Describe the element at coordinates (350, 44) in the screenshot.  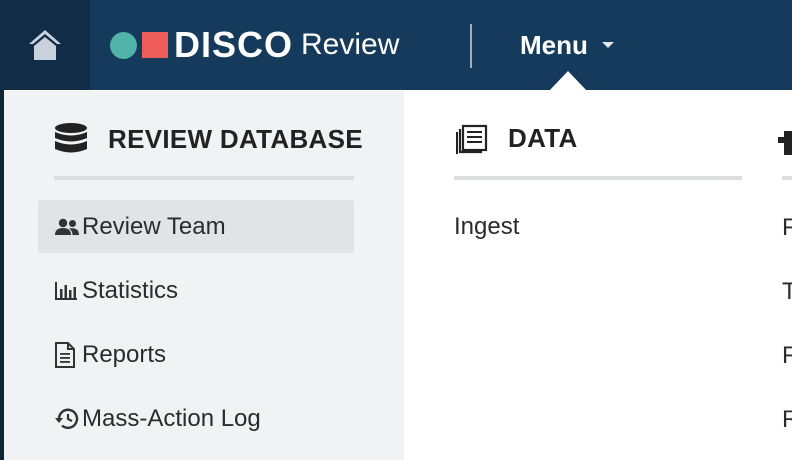
I see `logo-product-name: Review` at that location.